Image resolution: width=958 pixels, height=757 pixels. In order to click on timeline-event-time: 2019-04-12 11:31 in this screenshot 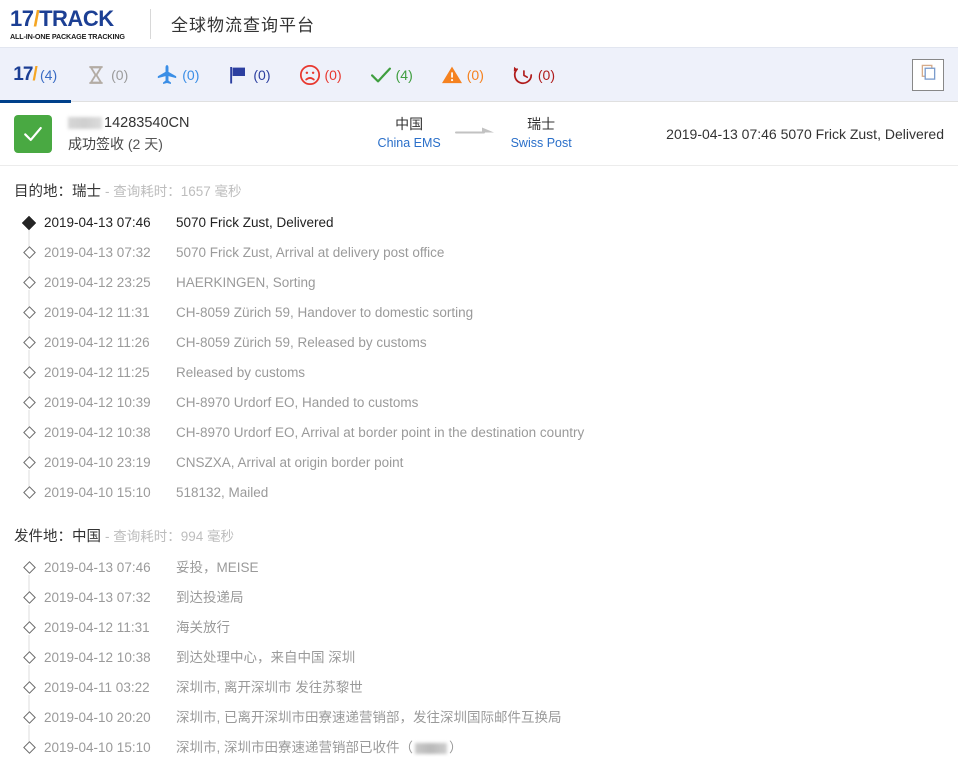, I will do `click(97, 627)`.